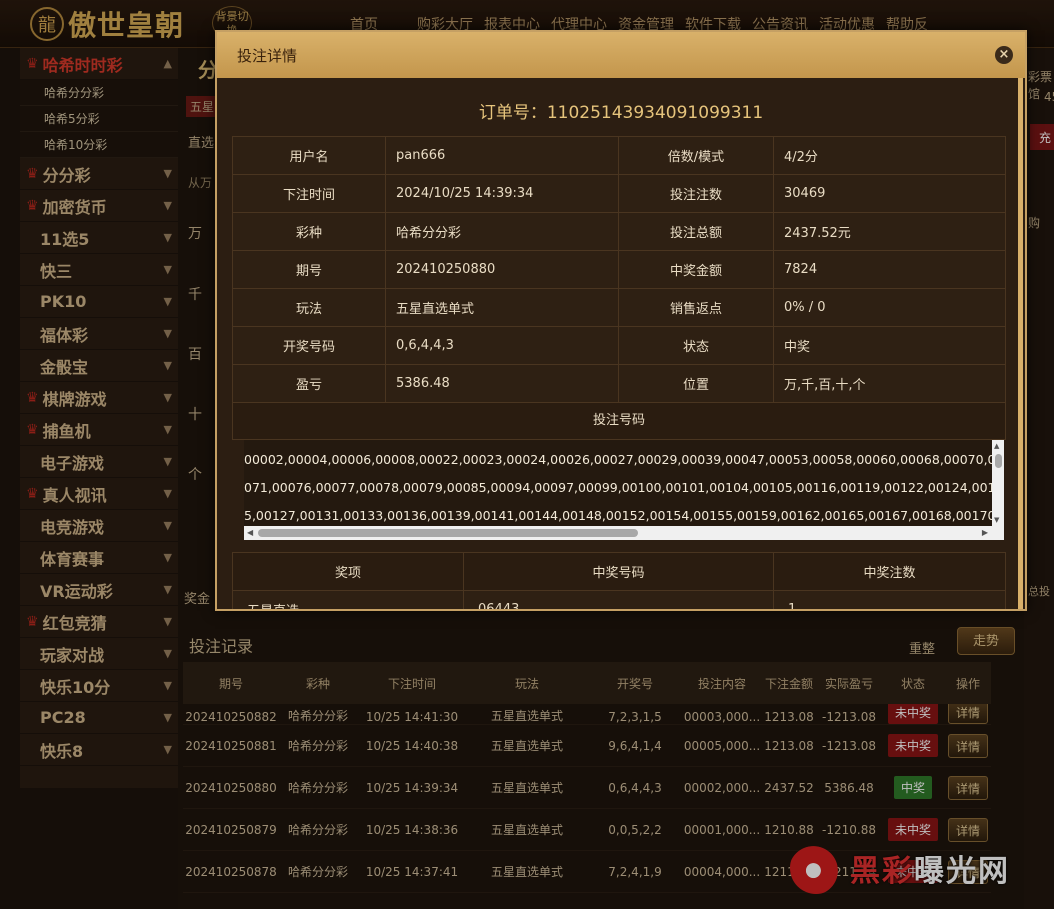 This screenshot has width=1054, height=909. I want to click on detail-value: 2437.52元, so click(889, 231).